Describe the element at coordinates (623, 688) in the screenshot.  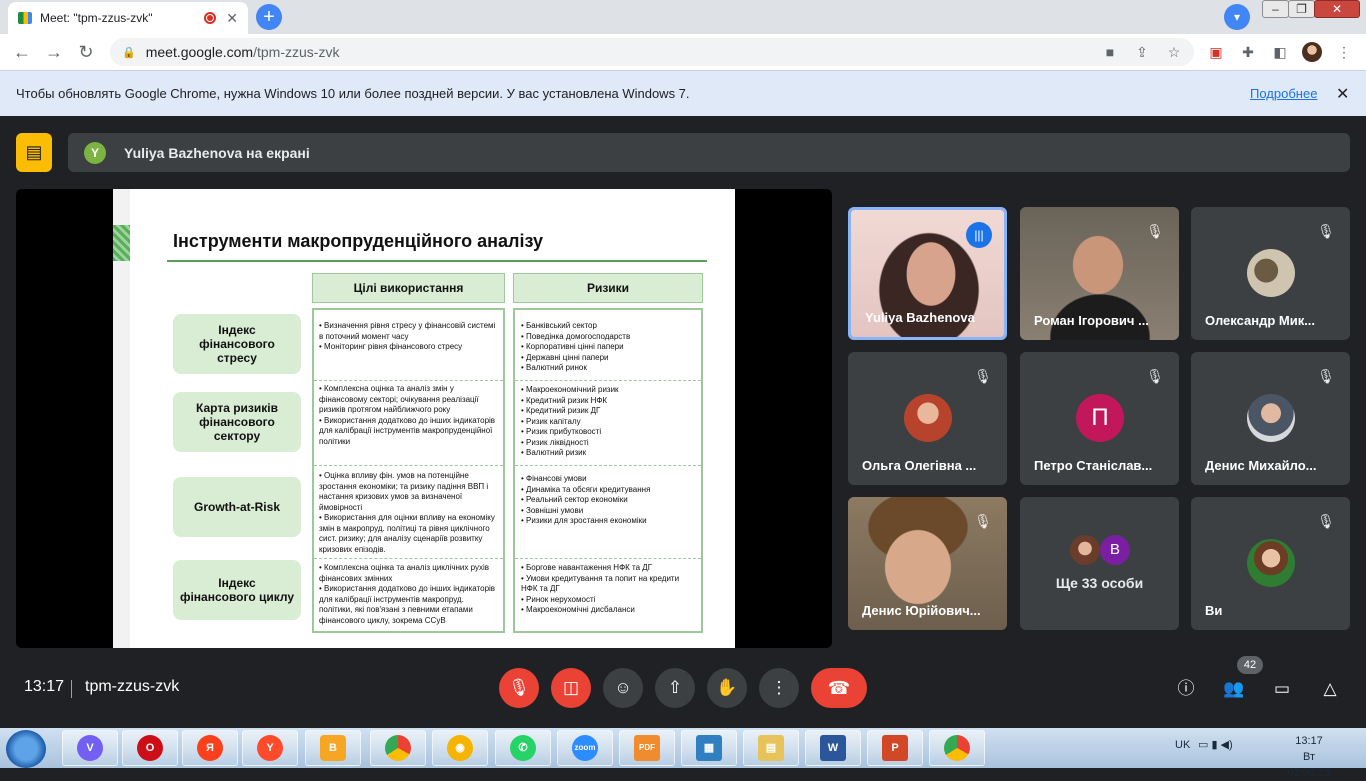
I see `emoji-button: ☺` at that location.